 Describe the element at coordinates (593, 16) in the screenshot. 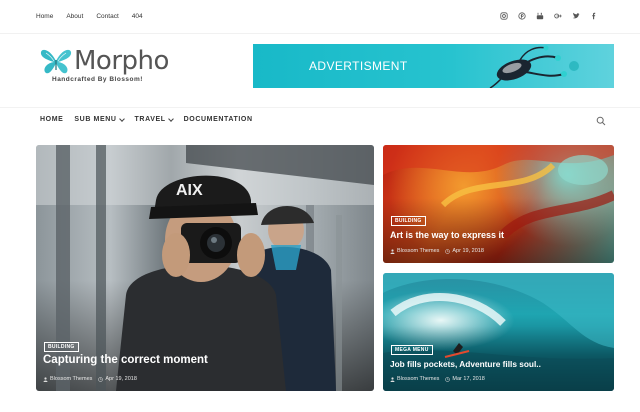

I see `facebook-icon` at that location.